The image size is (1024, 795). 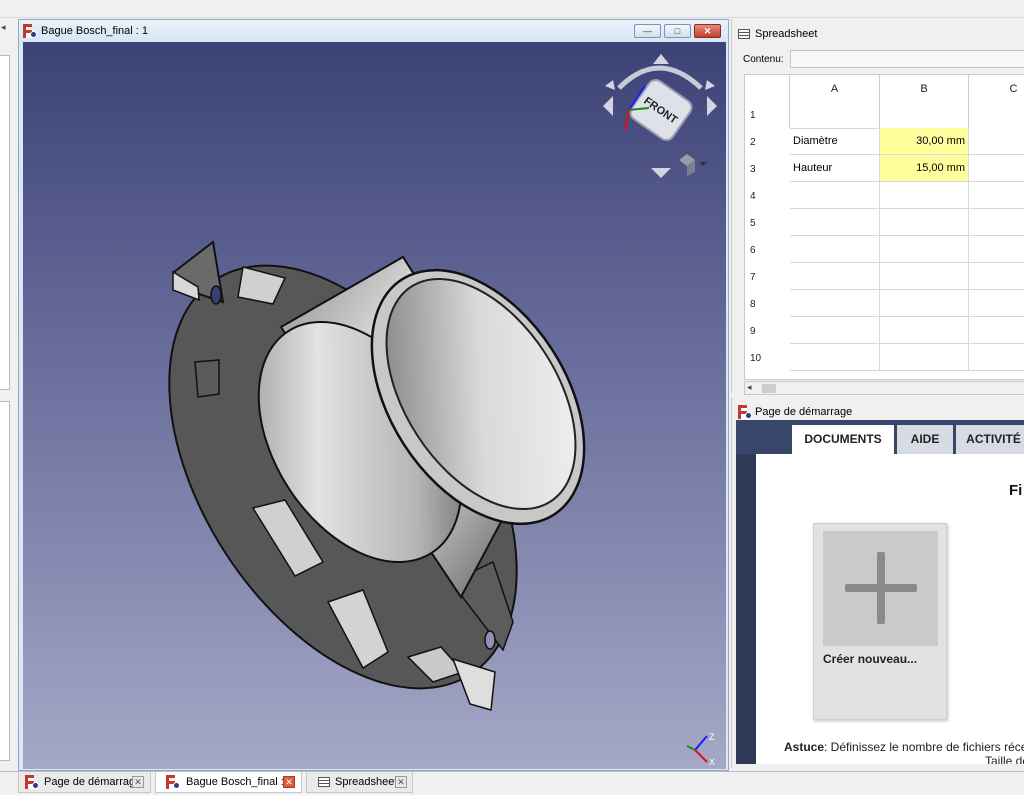 I want to click on cell-c3, so click(x=996, y=168).